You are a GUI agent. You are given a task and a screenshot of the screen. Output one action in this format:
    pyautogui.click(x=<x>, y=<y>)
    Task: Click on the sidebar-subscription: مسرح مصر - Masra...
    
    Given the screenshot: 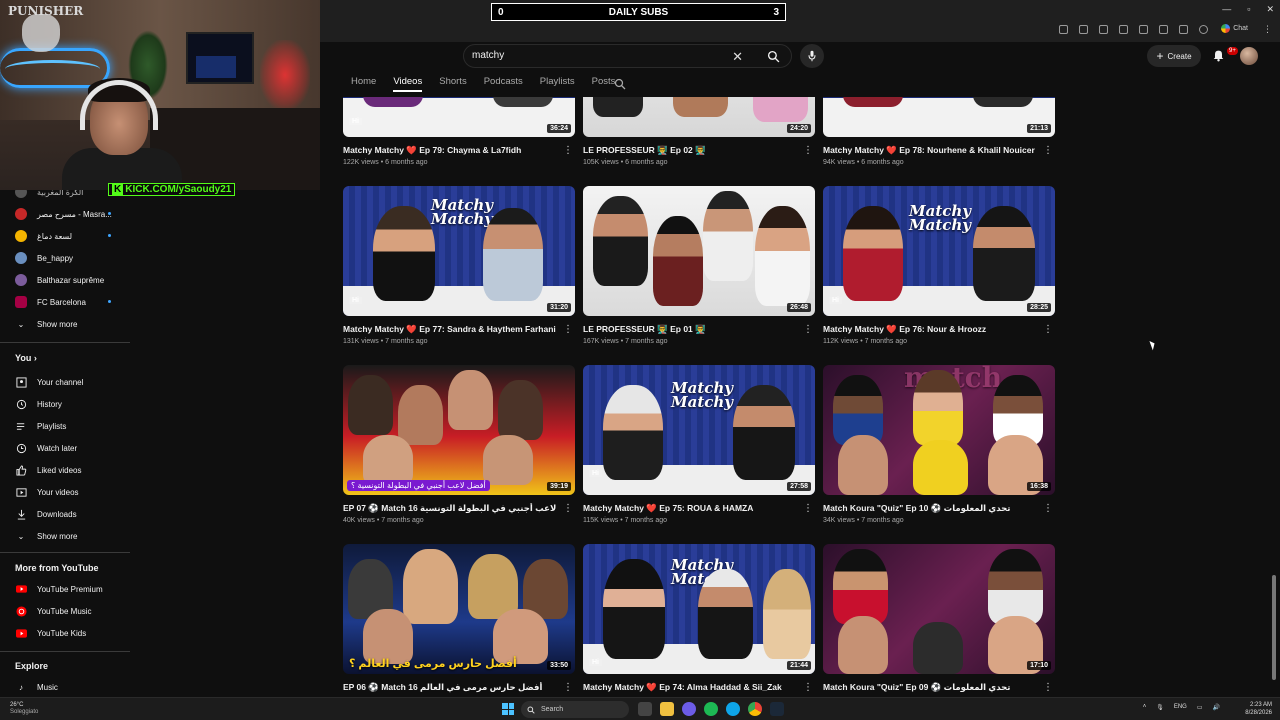 What is the action you would take?
    pyautogui.click(x=63, y=214)
    